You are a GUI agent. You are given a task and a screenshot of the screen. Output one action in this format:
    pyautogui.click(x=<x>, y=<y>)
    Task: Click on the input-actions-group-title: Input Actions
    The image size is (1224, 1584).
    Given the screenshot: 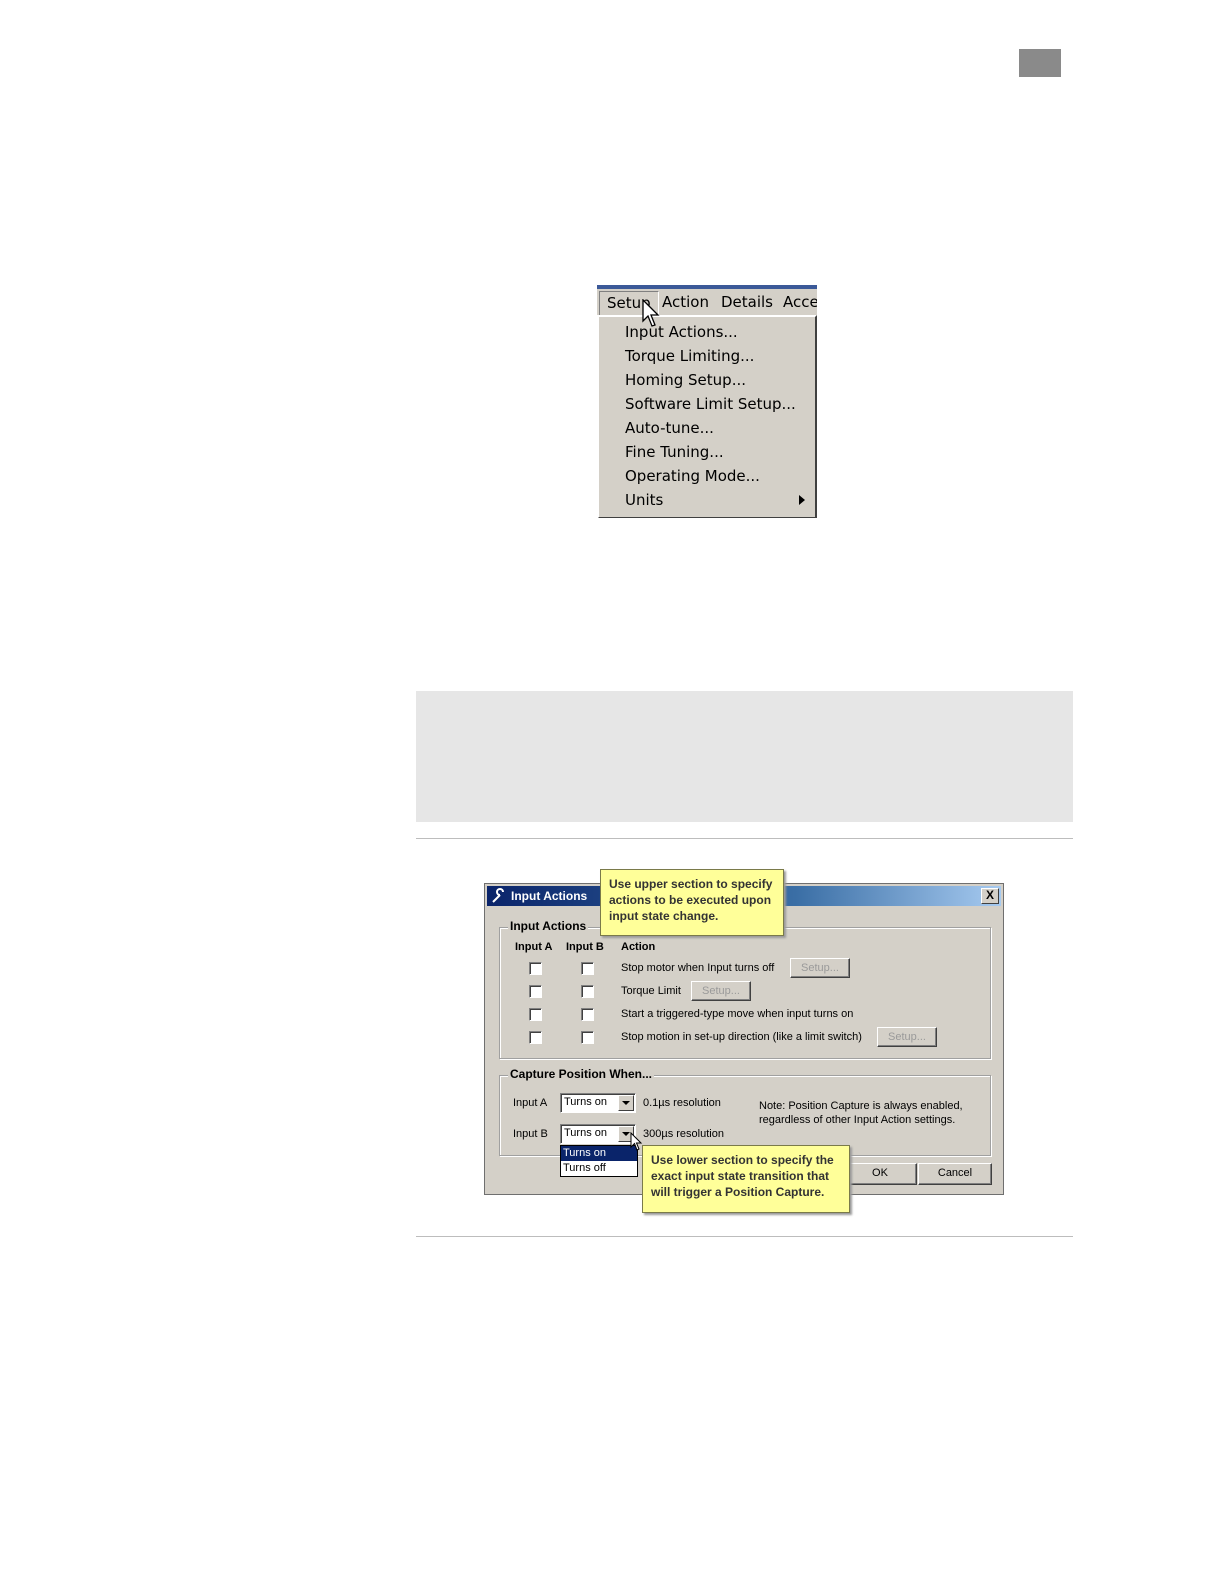 What is the action you would take?
    pyautogui.click(x=548, y=926)
    